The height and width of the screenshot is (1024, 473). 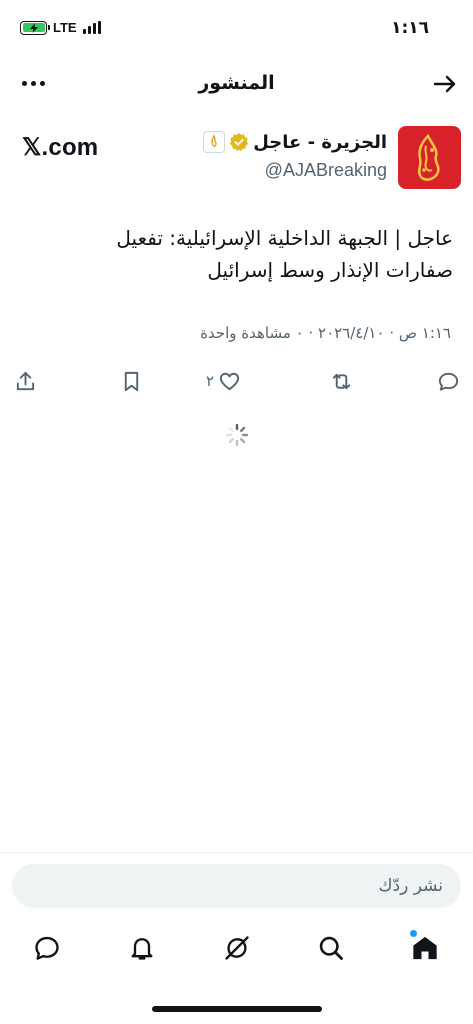 I want to click on post-text-line: صفارات الإنذار وسط إسرائيل, so click(x=330, y=270).